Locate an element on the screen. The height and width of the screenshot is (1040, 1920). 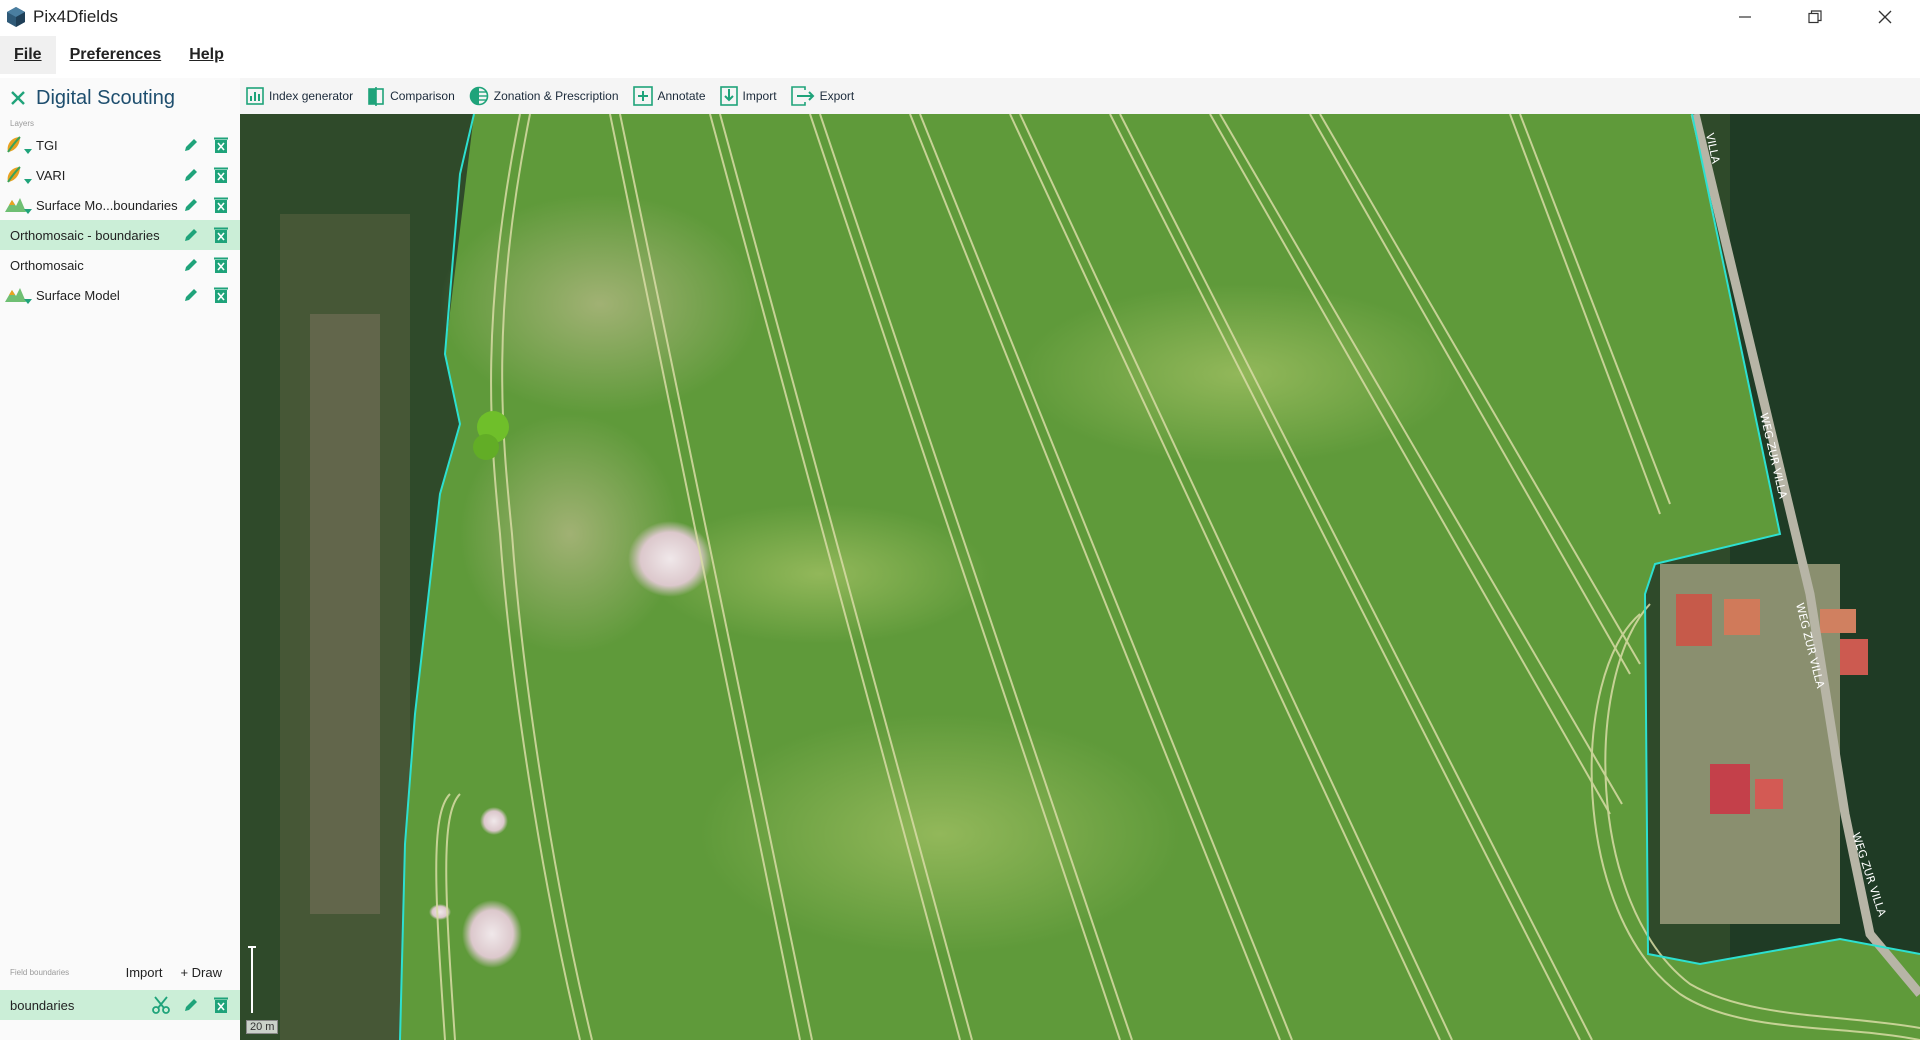
comparison-button: Comparison is located at coordinates (411, 96).